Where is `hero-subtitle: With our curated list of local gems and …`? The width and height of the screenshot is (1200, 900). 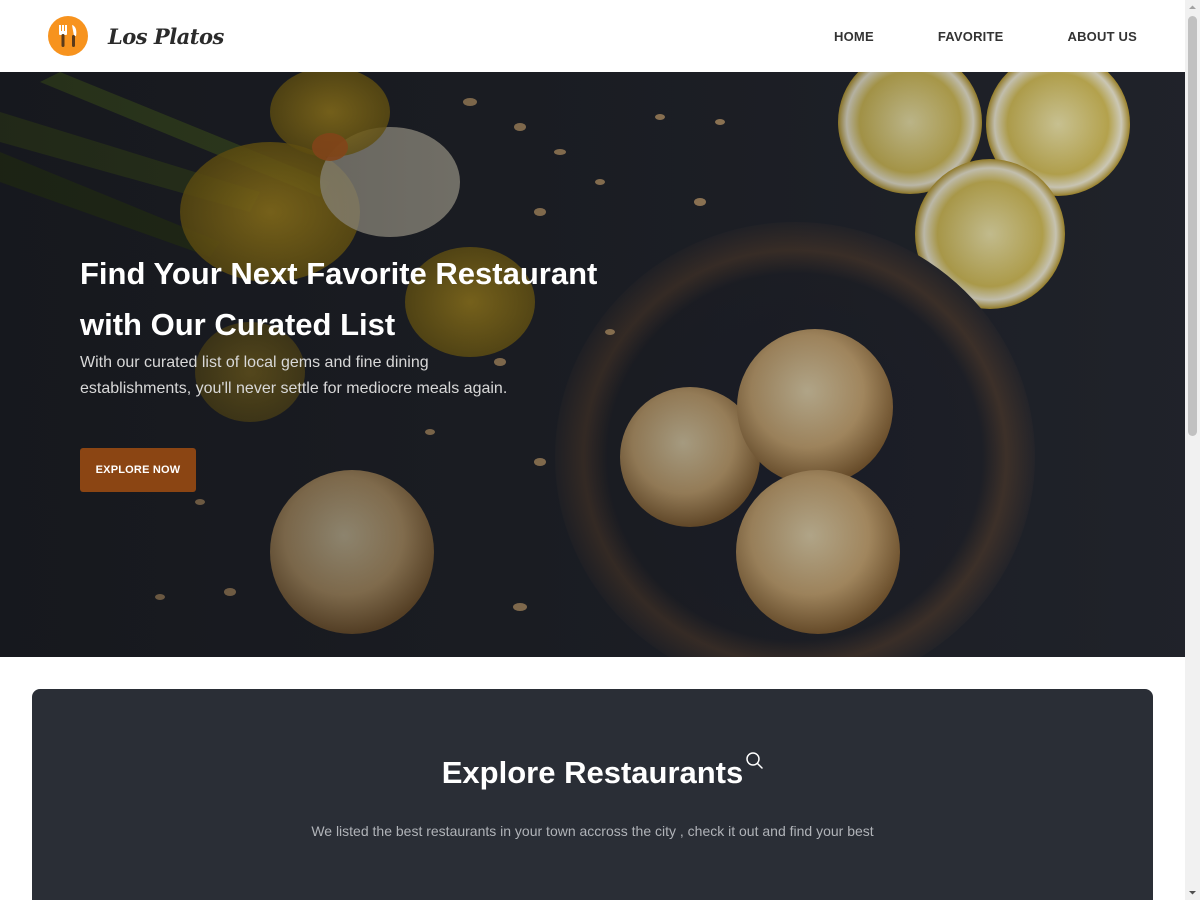
hero-subtitle: With our curated list of local gems and … is located at coordinates (294, 375).